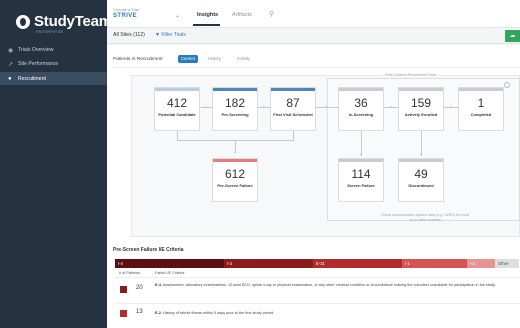 Image resolution: width=520 pixels, height=328 pixels. I want to click on search-icon: ⚲, so click(271, 14).